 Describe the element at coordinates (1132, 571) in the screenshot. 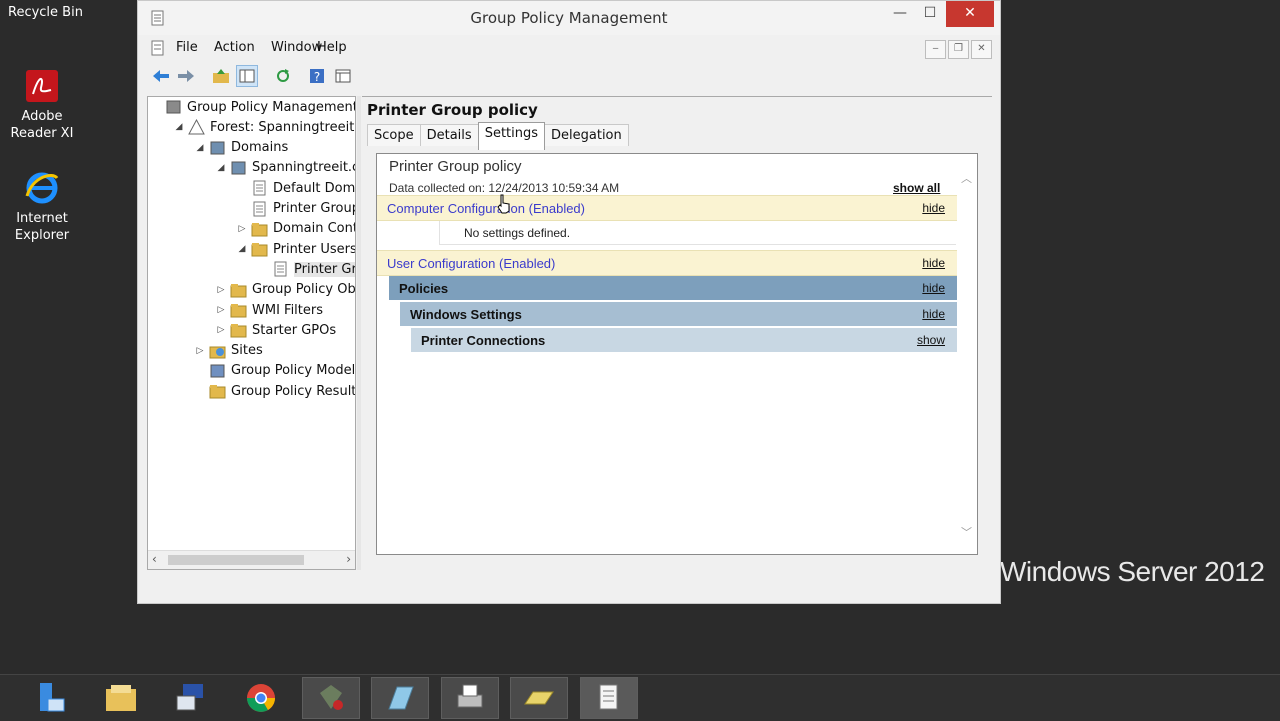

I see `os-watermark: Windows Server 2012` at that location.